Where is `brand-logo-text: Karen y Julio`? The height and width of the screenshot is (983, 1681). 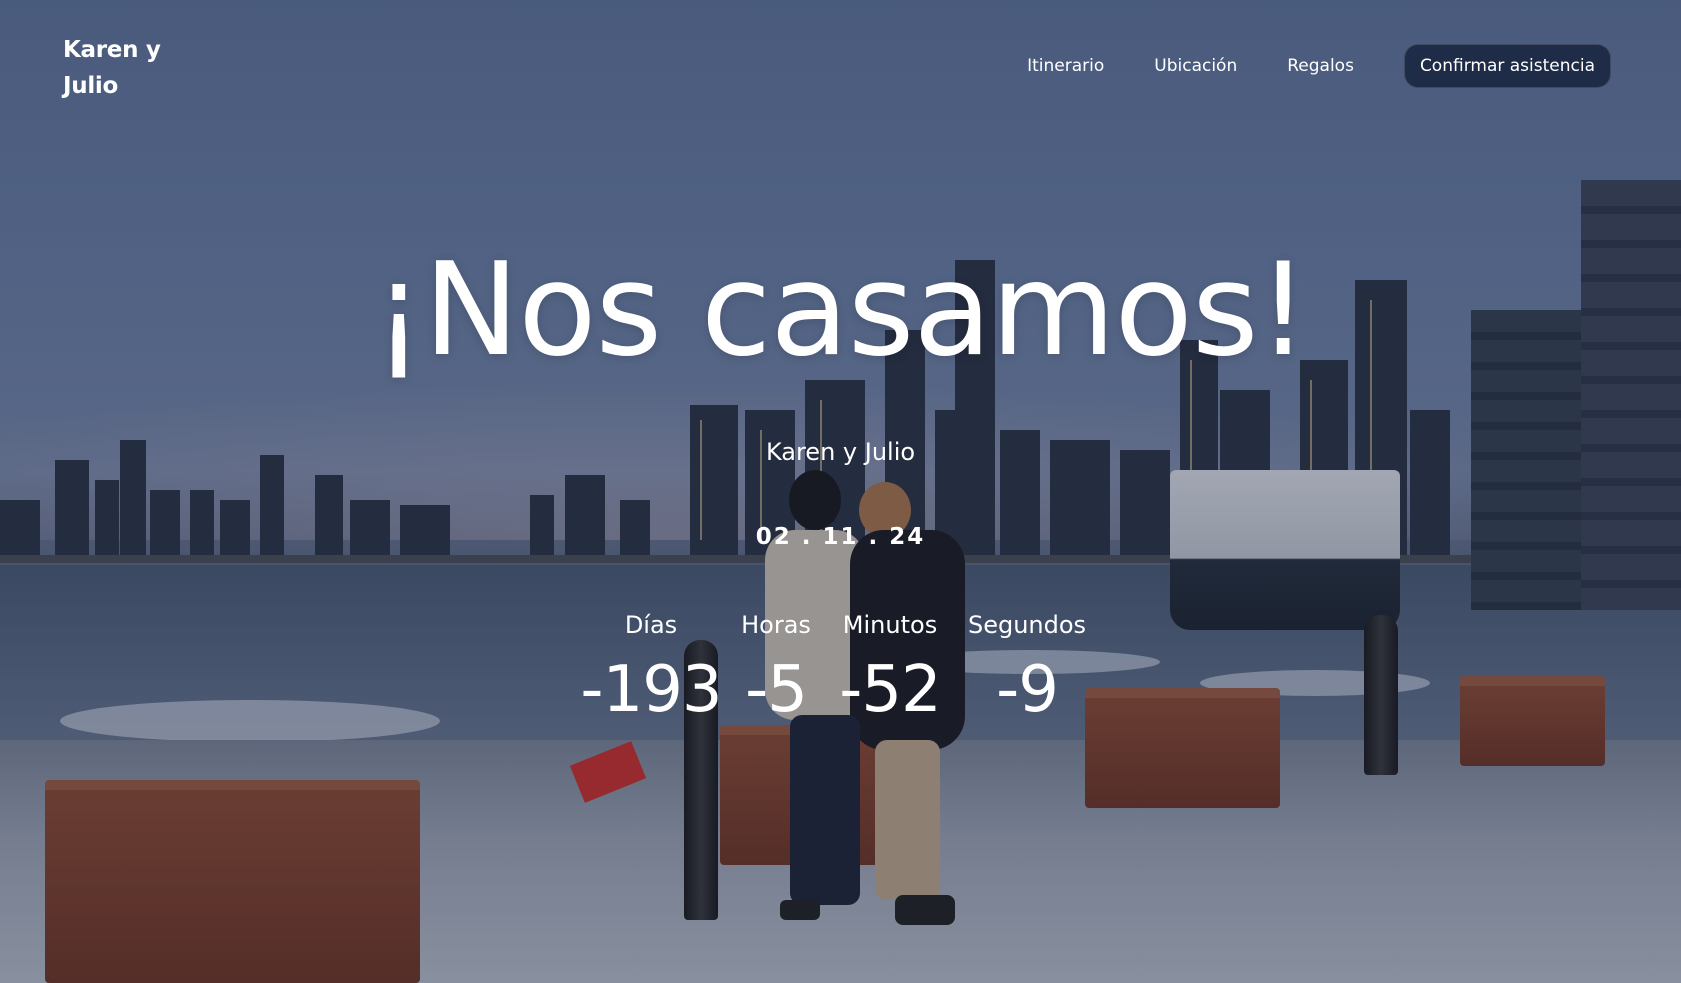 brand-logo-text: Karen y Julio is located at coordinates (123, 68).